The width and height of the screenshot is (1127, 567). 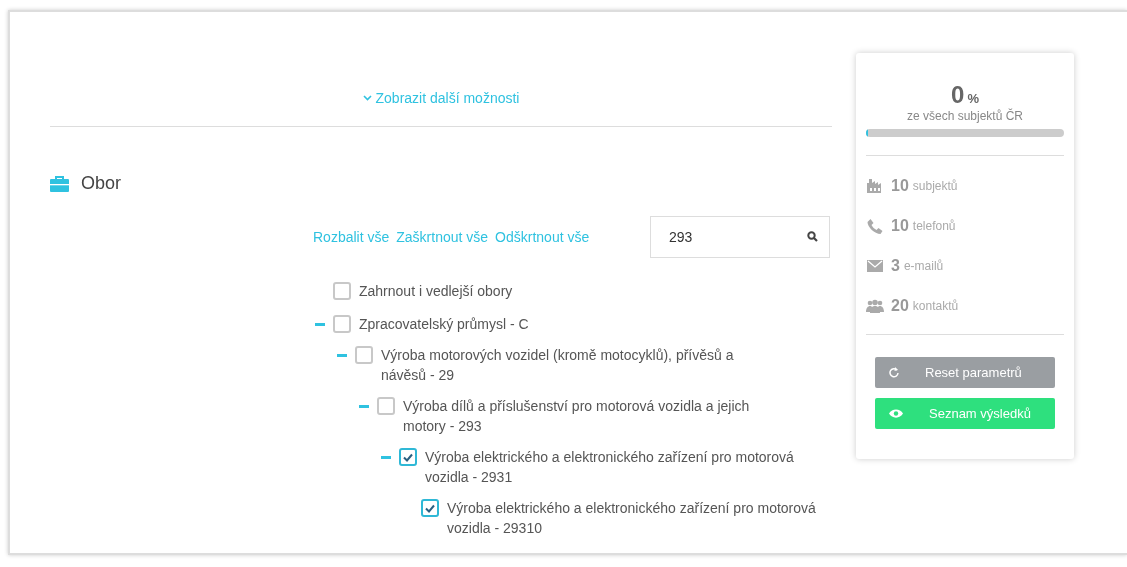 What do you see at coordinates (444, 324) in the screenshot?
I see `tree-item-label: Zpracovatelský průmysl - C` at bounding box center [444, 324].